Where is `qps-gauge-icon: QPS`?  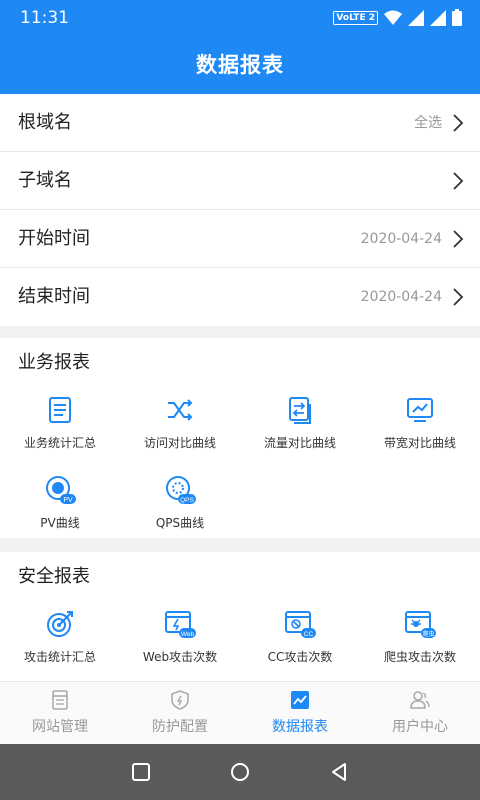 qps-gauge-icon: QPS is located at coordinates (181, 490).